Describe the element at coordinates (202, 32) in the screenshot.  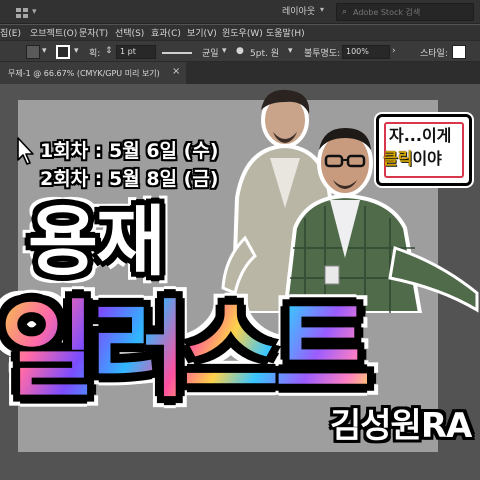
I see `menu-item-view: 보기(V)` at that location.